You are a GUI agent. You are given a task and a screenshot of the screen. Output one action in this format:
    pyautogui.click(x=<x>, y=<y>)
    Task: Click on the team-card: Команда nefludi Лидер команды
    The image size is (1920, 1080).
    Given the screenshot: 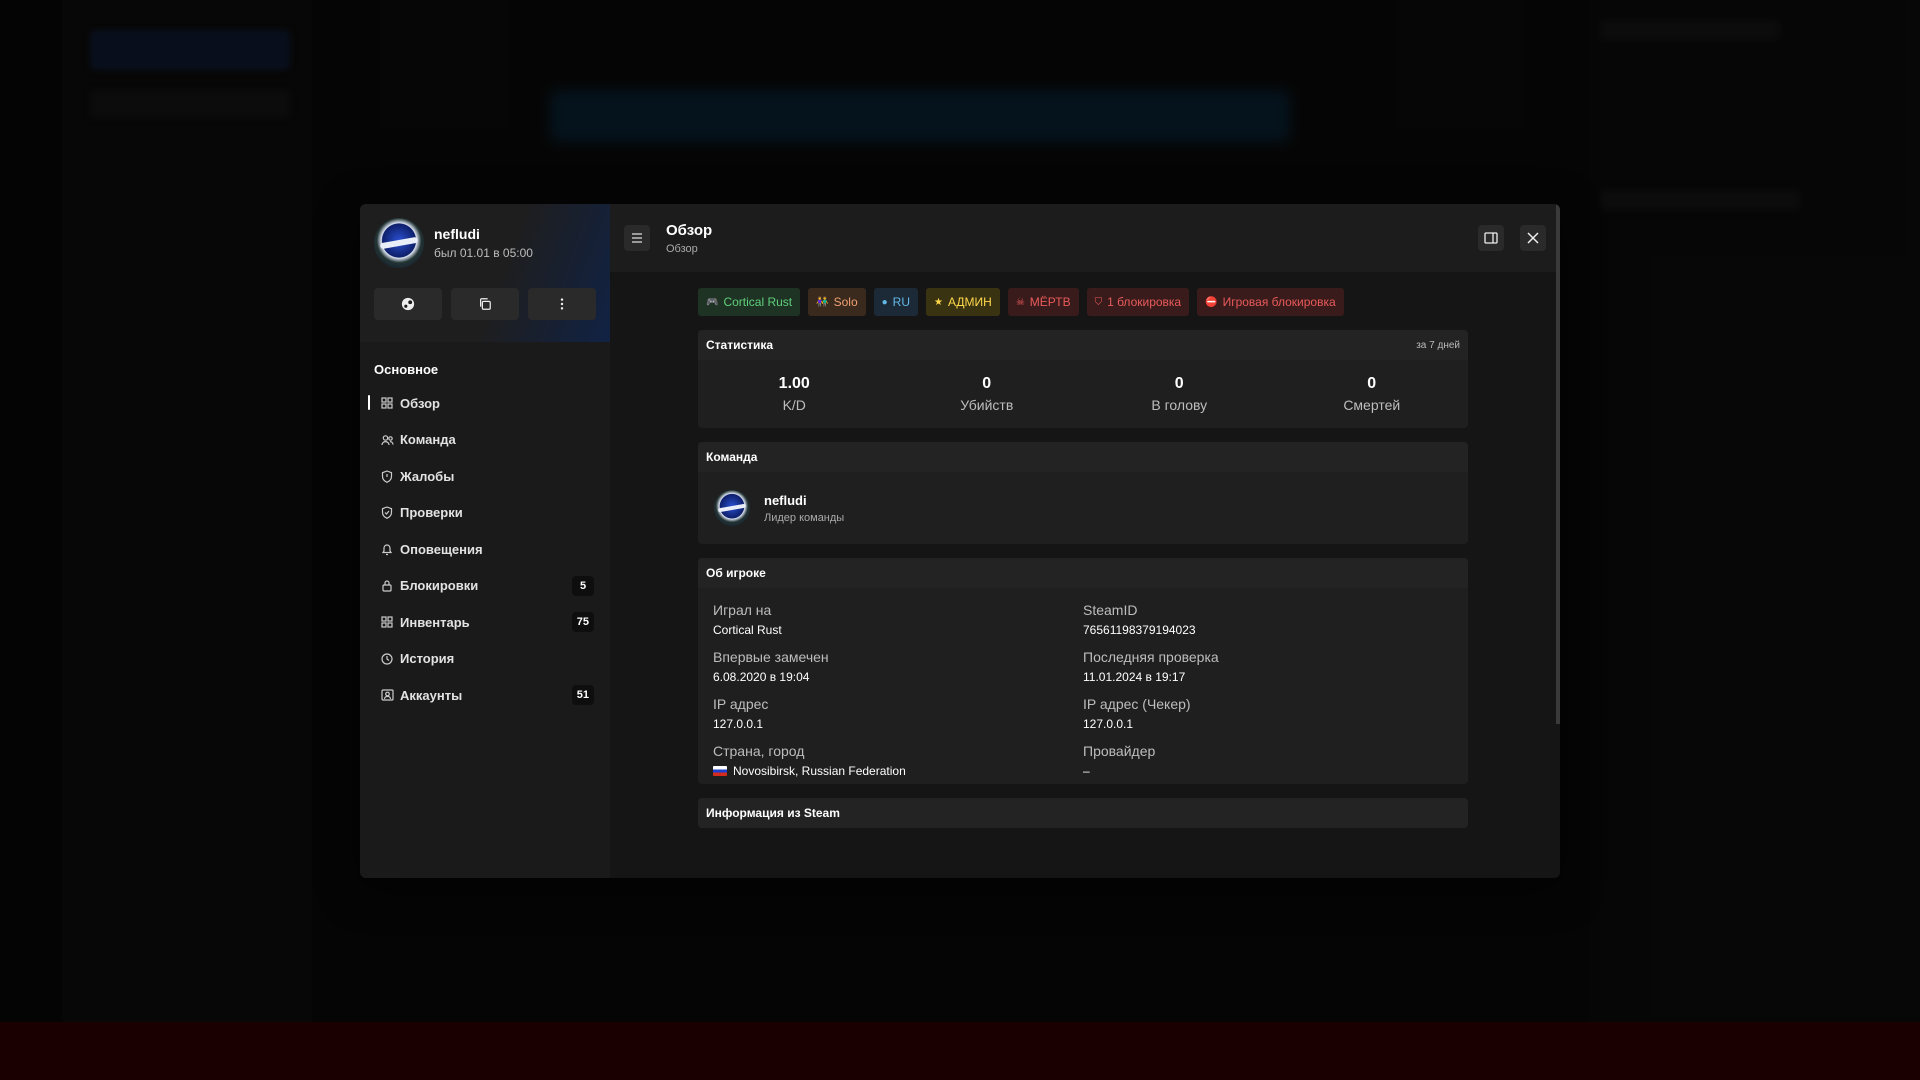 What is the action you would take?
    pyautogui.click(x=1083, y=493)
    